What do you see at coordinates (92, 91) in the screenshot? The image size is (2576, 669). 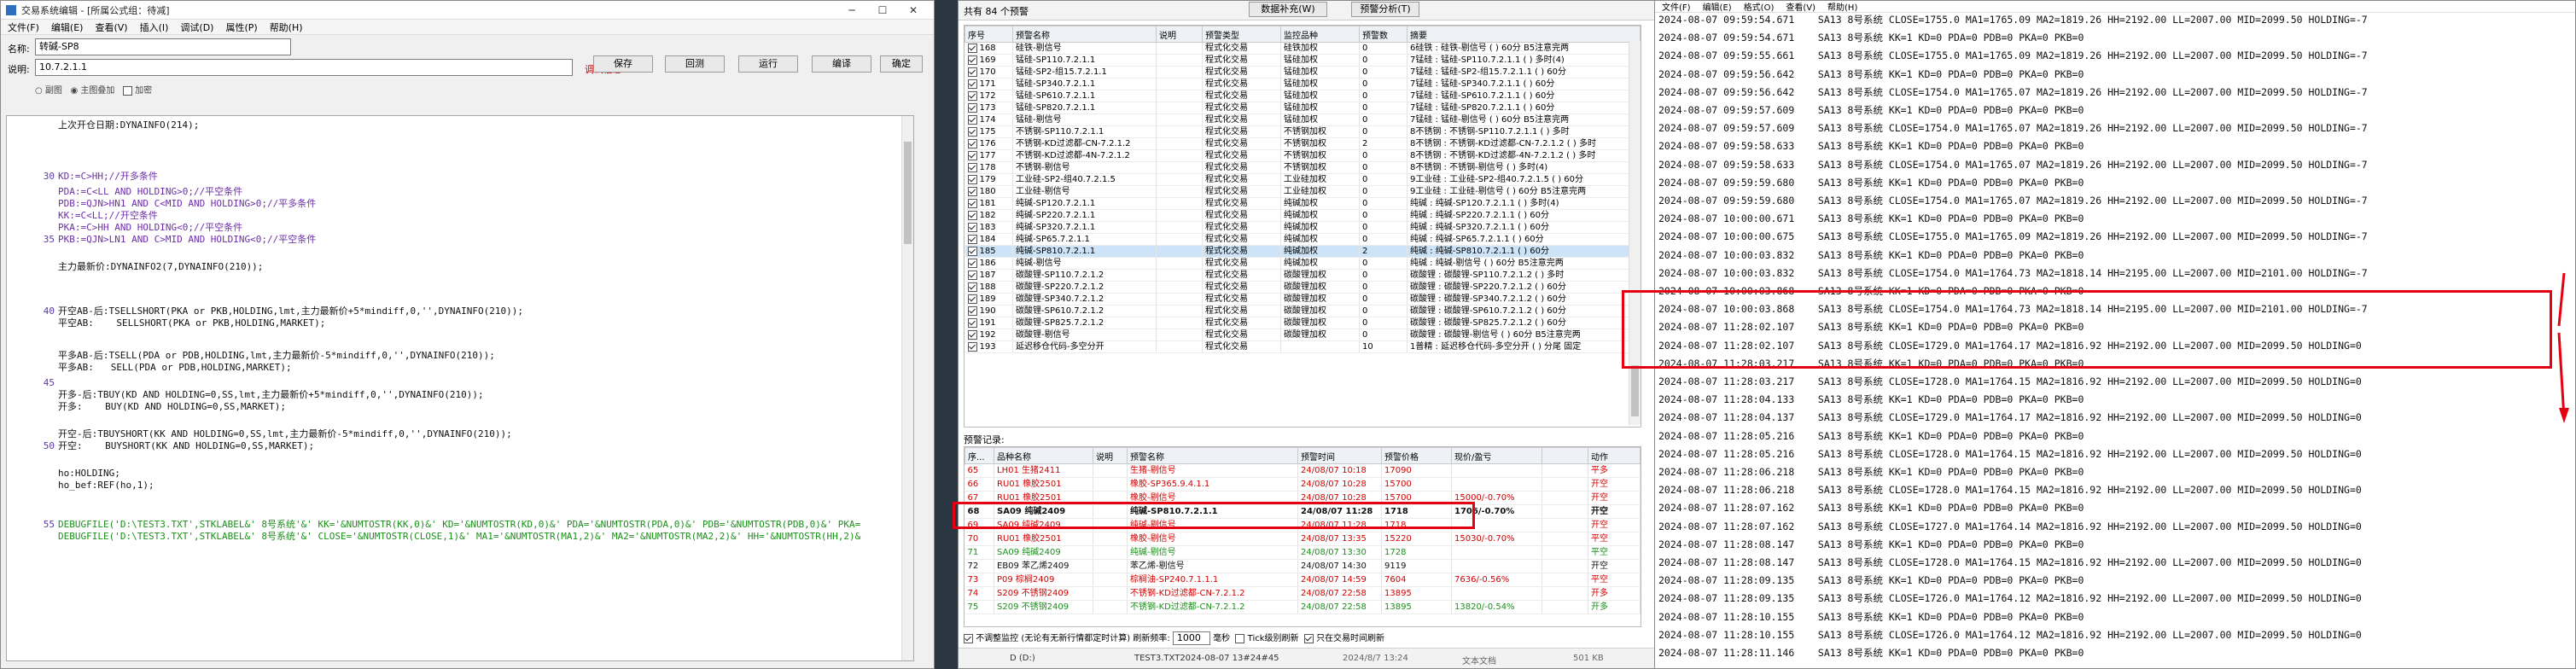 I see `radio-main-overlay: ◉ 主图叠加` at bounding box center [92, 91].